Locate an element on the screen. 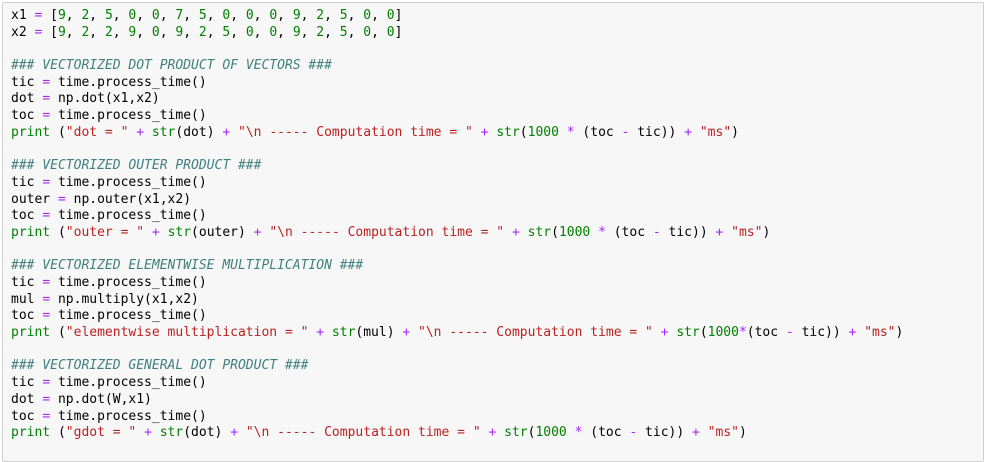  code-token: mul is located at coordinates (27, 299).